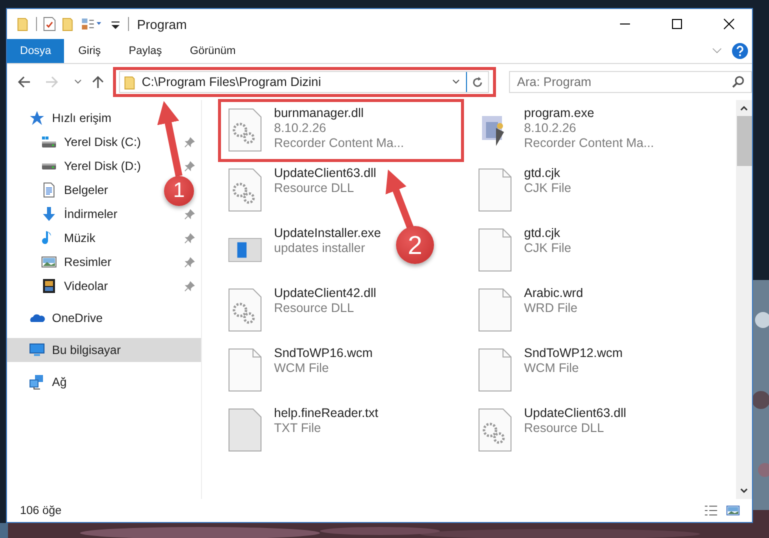 Image resolution: width=769 pixels, height=538 pixels. What do you see at coordinates (37, 350) in the screenshot?
I see `monitor-icon` at bounding box center [37, 350].